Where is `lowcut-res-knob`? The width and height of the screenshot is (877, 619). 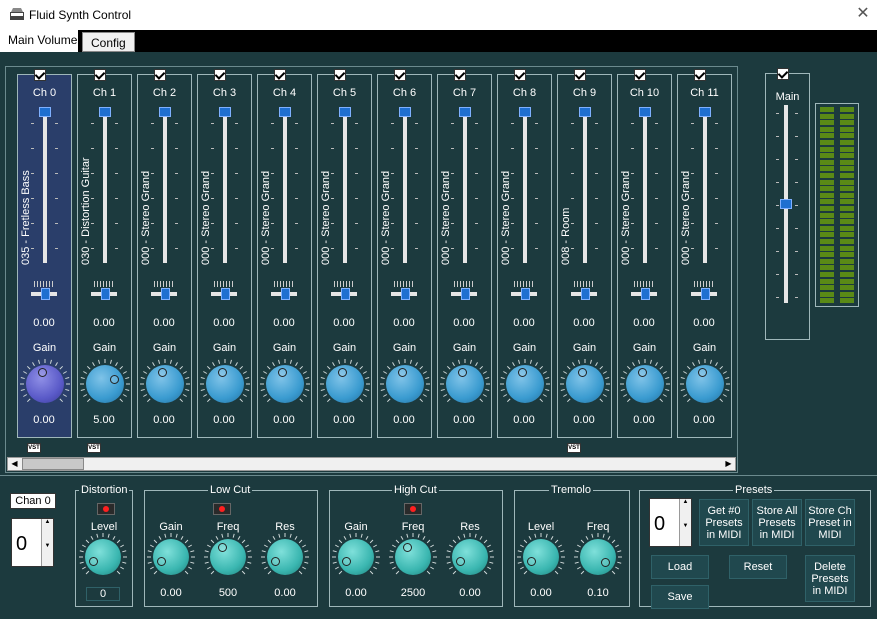
lowcut-res-knob is located at coordinates (285, 554).